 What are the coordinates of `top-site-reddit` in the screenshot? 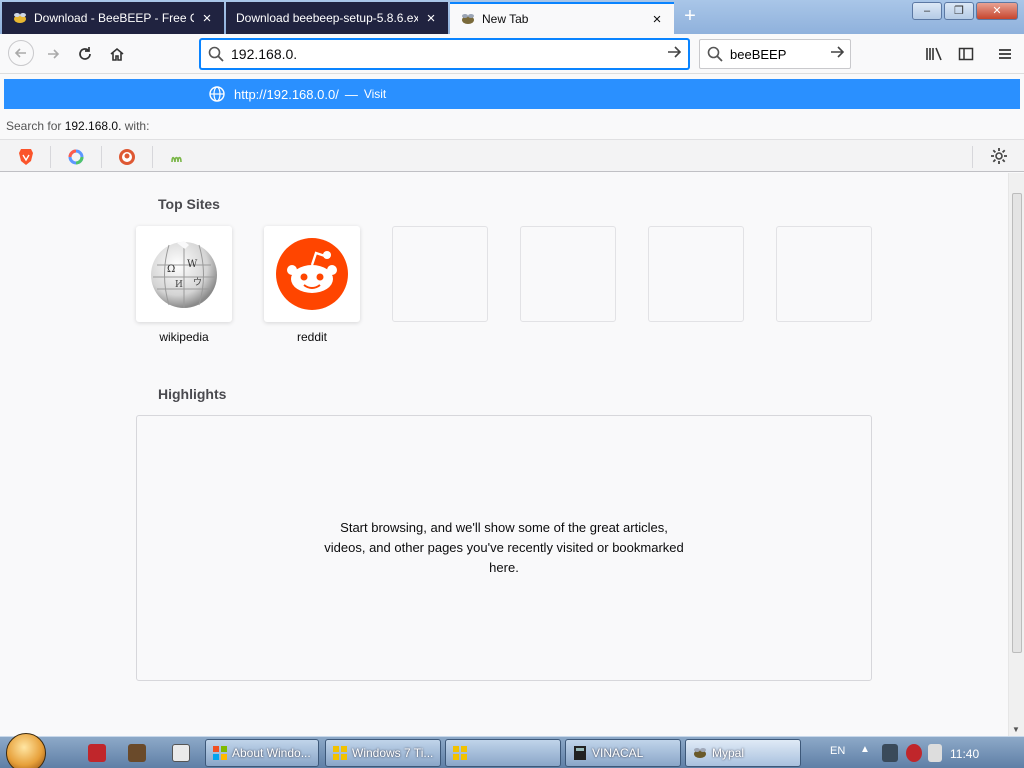 It's located at (312, 274).